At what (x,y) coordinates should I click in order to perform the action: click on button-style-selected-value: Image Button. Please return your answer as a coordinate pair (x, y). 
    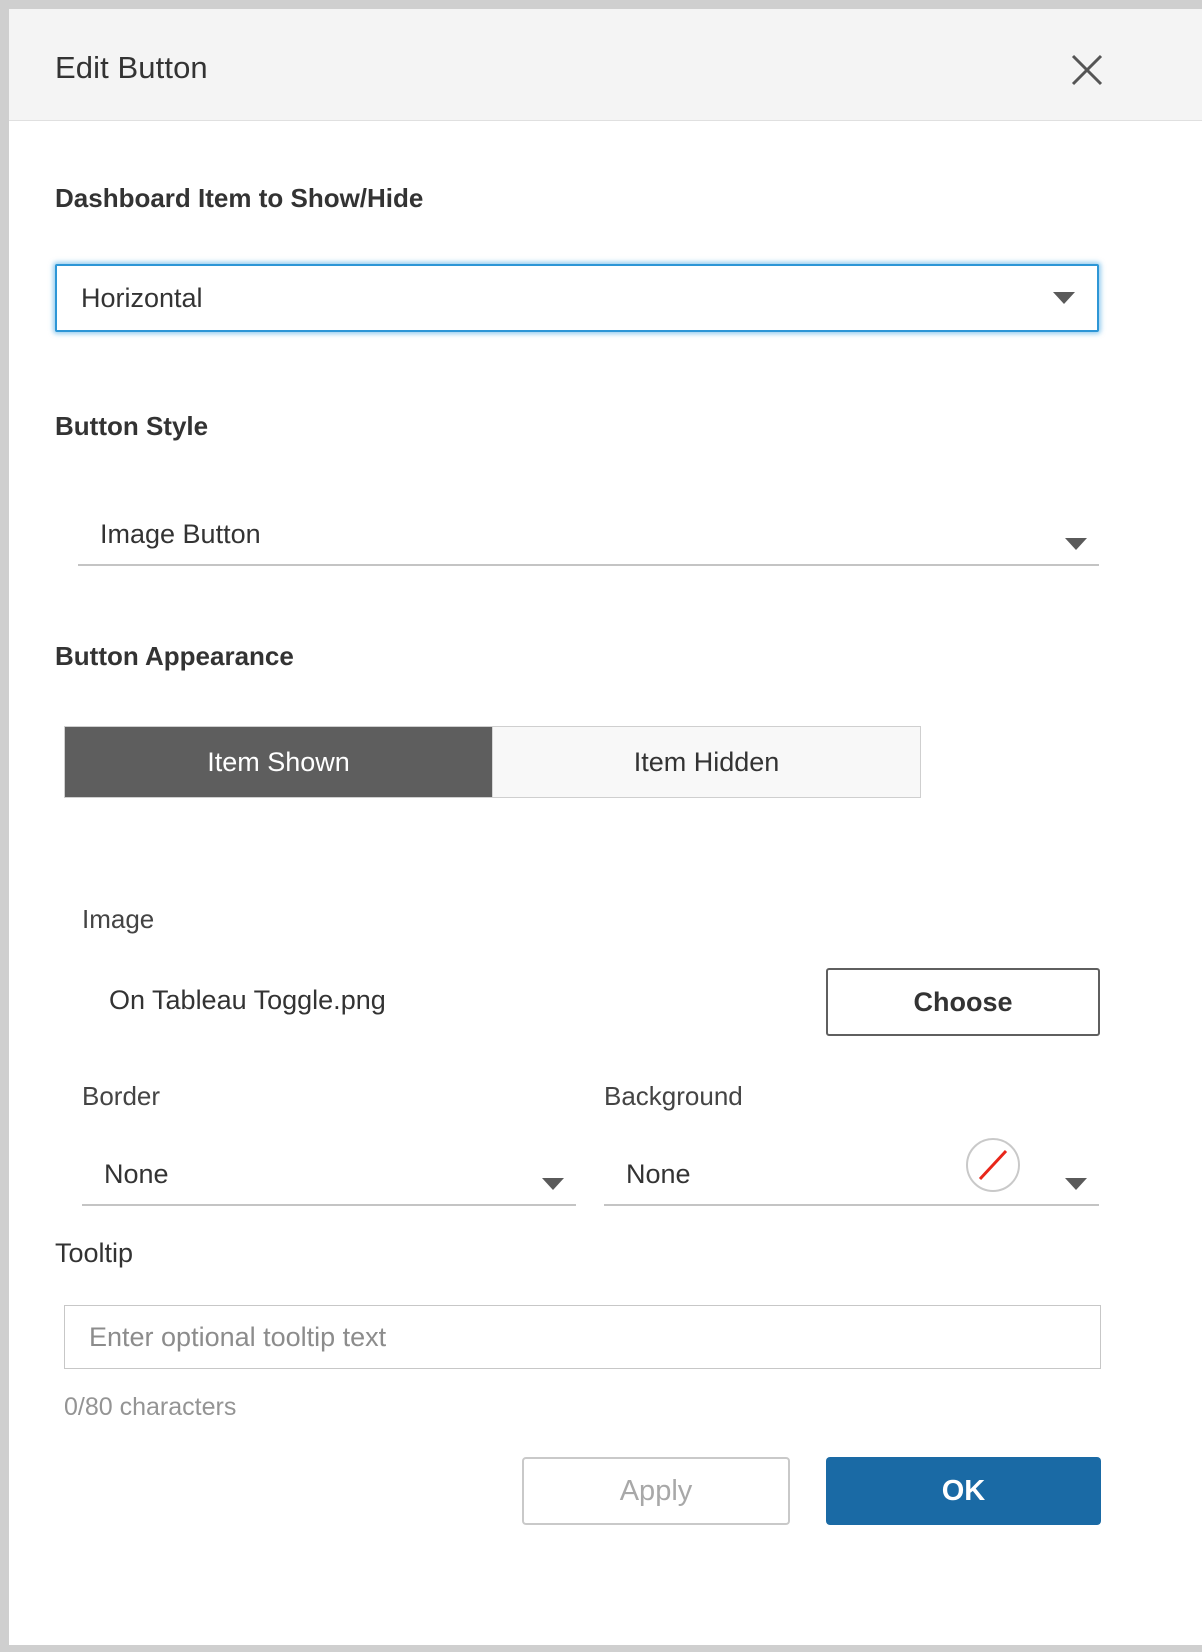
    Looking at the image, I should click on (180, 533).